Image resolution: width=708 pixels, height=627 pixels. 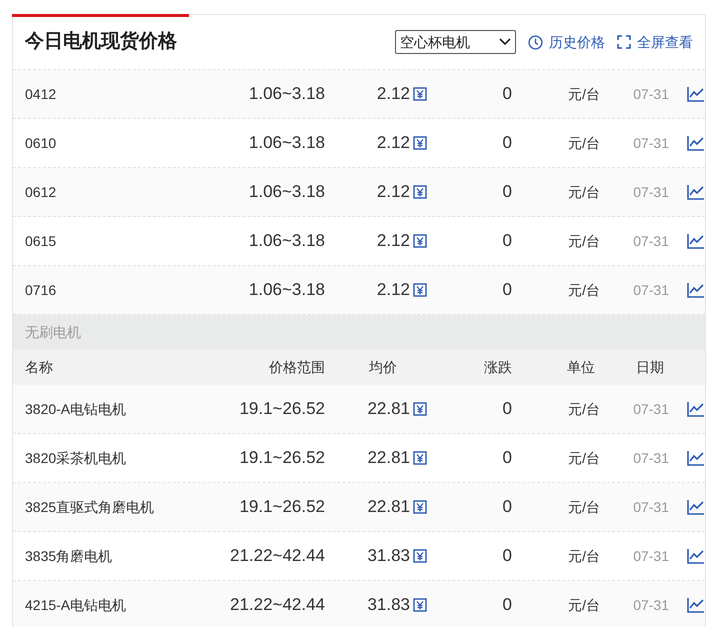 What do you see at coordinates (497, 367) in the screenshot?
I see `column-header: 涨跌` at bounding box center [497, 367].